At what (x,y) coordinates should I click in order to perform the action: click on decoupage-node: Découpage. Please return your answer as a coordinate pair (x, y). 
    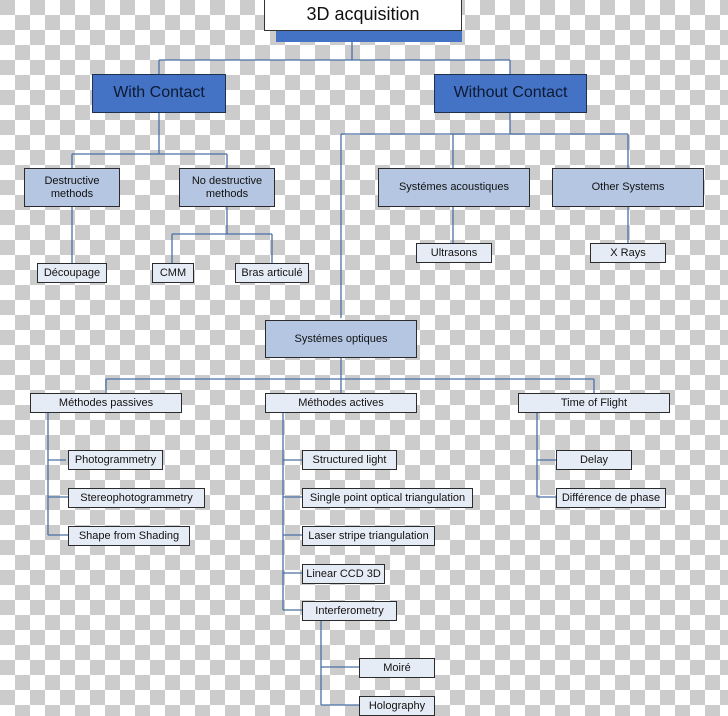
    Looking at the image, I should click on (72, 273).